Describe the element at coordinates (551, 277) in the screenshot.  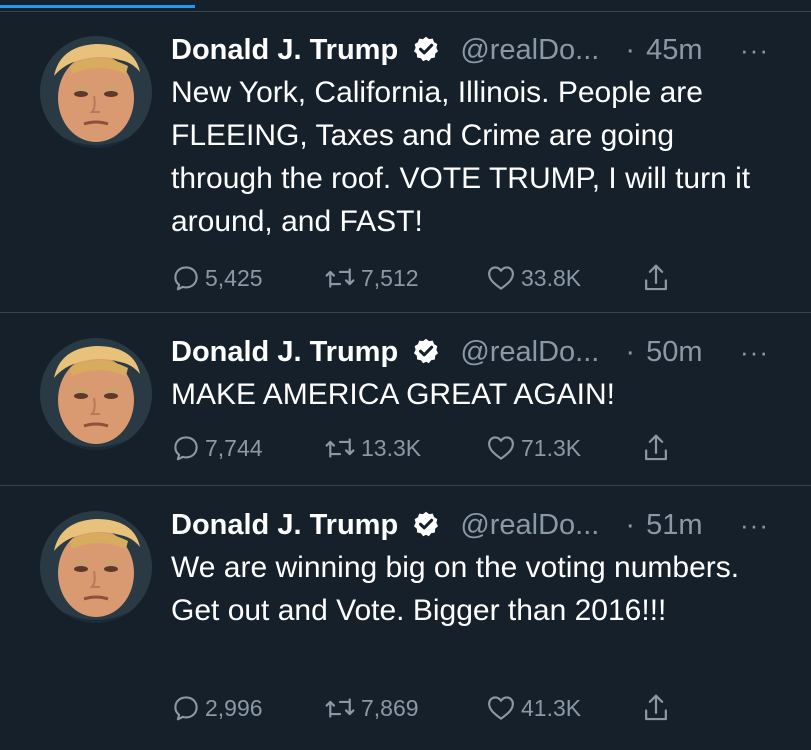
I see `like-count: 33.8K` at that location.